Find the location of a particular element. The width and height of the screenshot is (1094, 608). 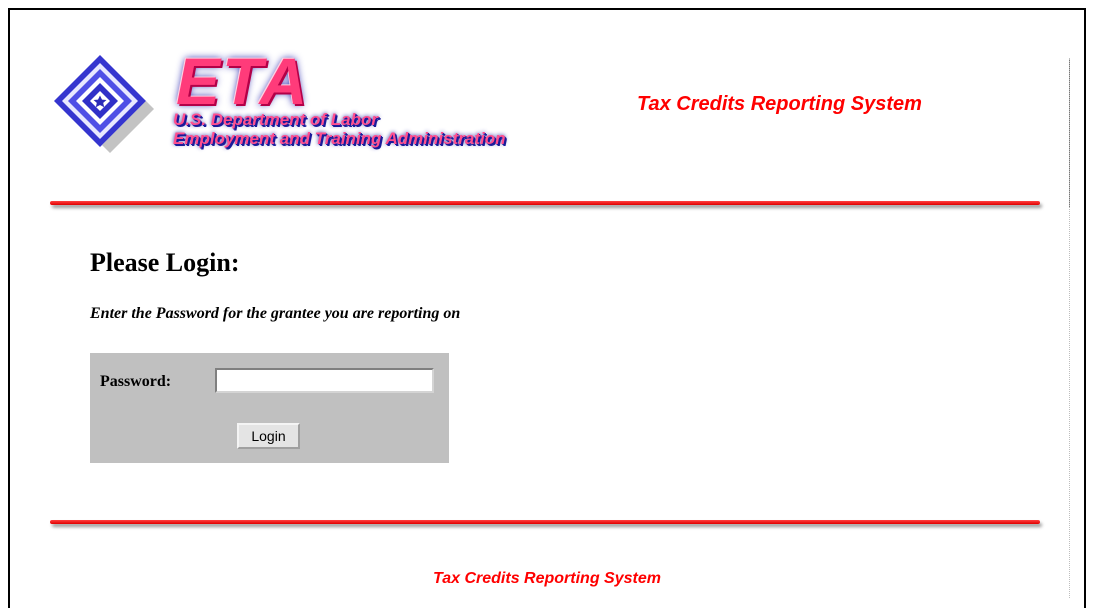

logo-administration-text: Employment and Training Administration is located at coordinates (339, 138).